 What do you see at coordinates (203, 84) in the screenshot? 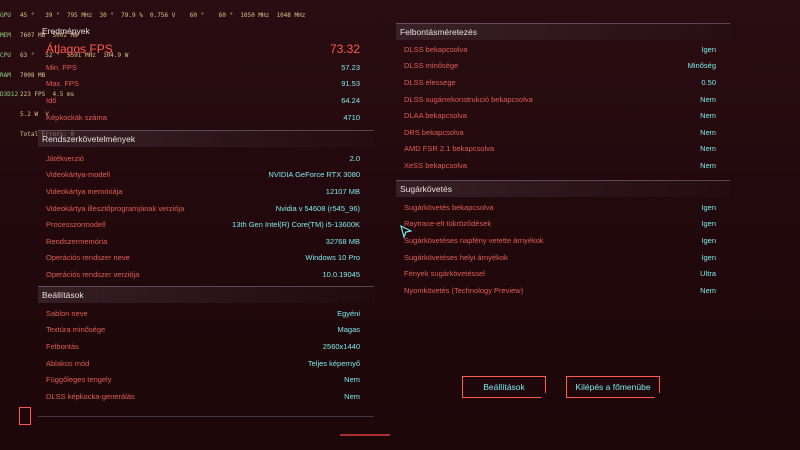
I see `result-row-max-fps: Max. FPS 91.53` at bounding box center [203, 84].